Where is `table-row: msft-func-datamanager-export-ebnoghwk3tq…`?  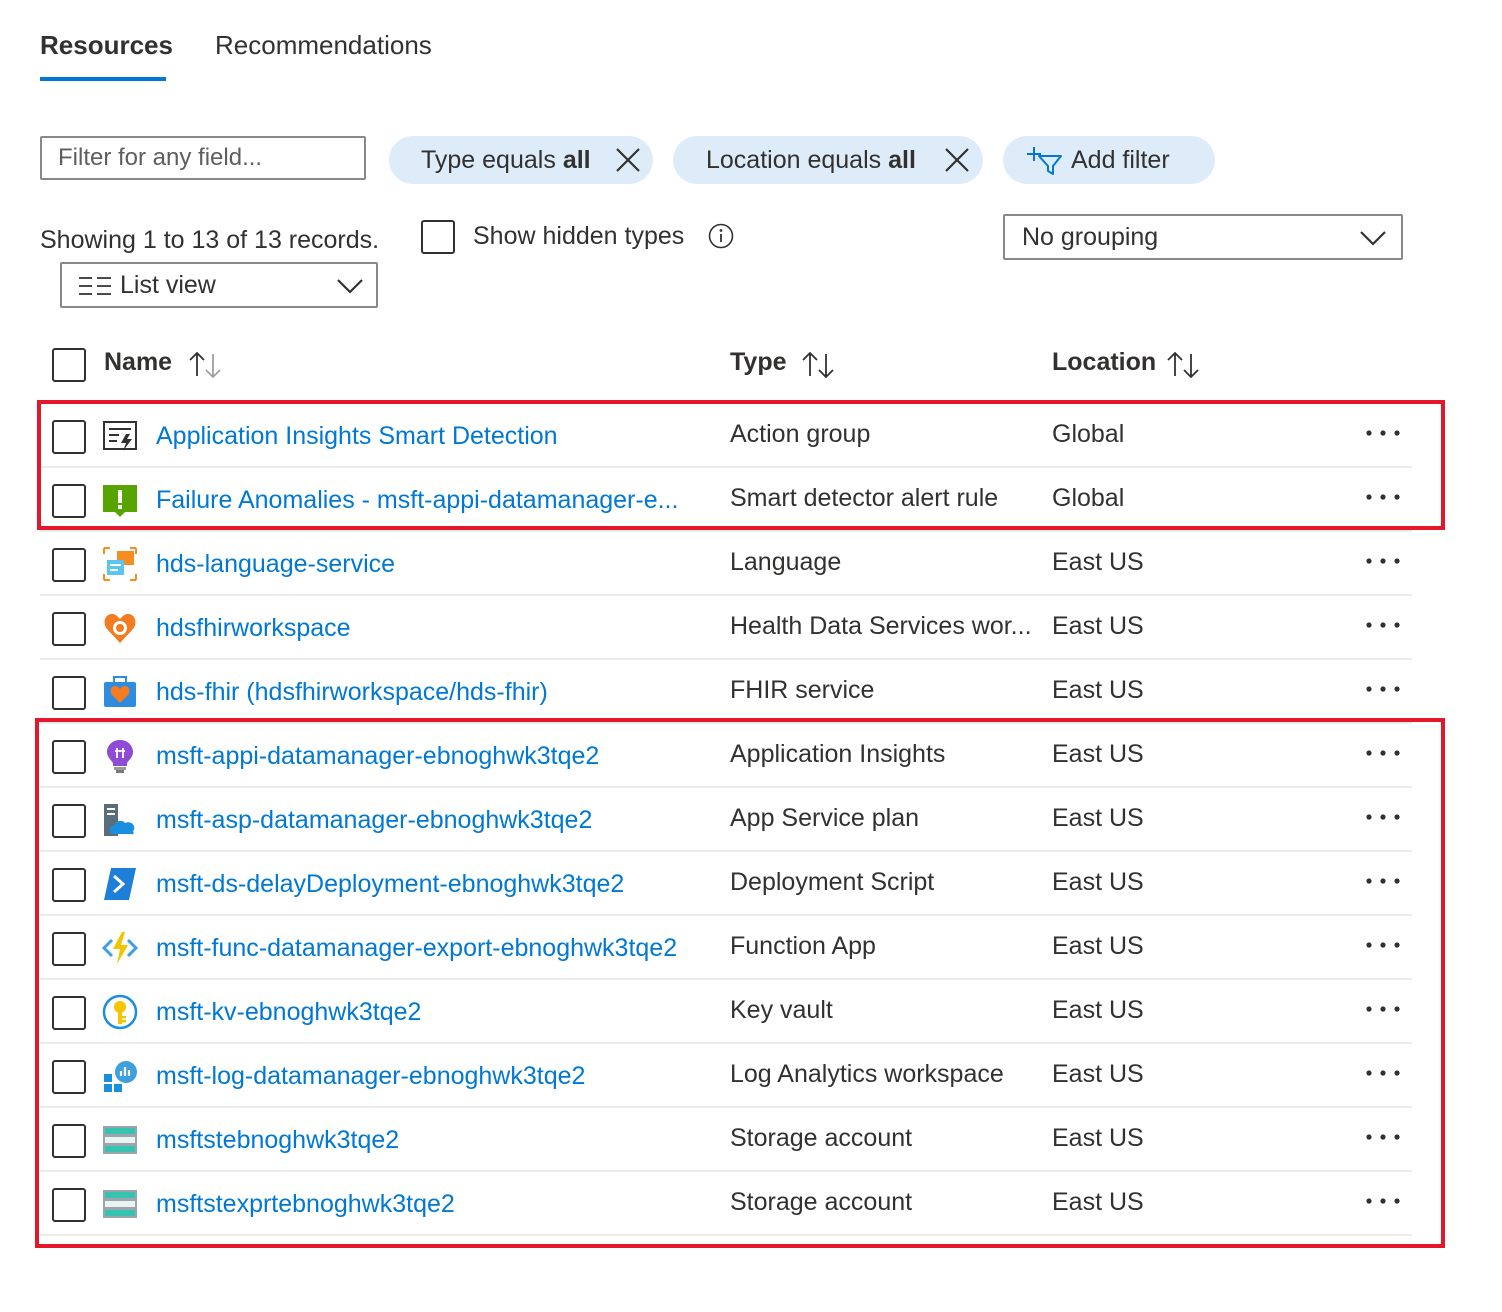 table-row: msft-func-datamanager-export-ebnoghwk3tq… is located at coordinates (726, 948).